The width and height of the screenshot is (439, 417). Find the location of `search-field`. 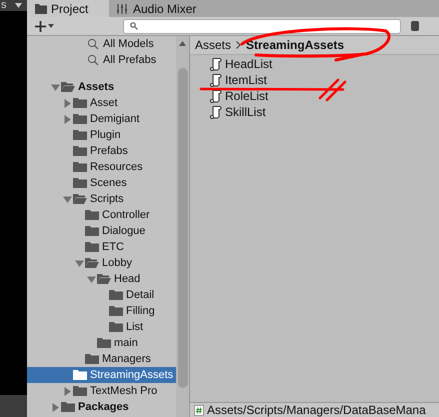

search-field is located at coordinates (262, 26).